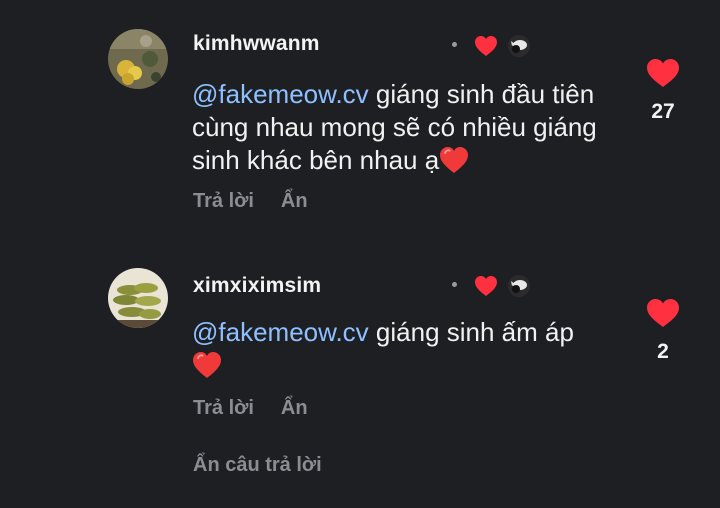  Describe the element at coordinates (663, 111) in the screenshot. I see `like-count: 27` at that location.